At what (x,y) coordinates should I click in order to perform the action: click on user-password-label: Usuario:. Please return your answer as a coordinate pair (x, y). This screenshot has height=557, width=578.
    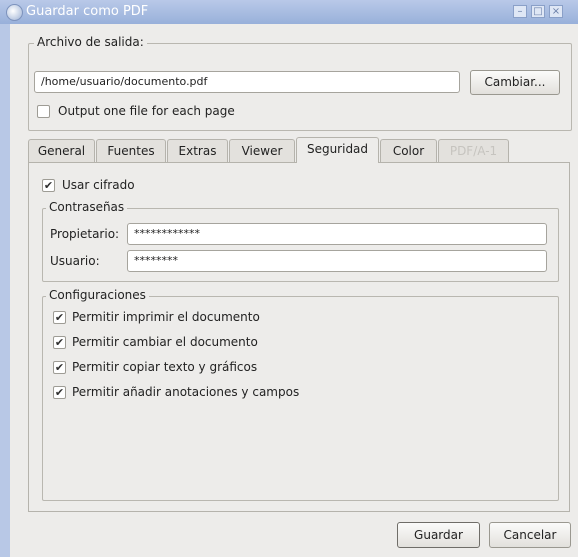
    Looking at the image, I should click on (75, 261).